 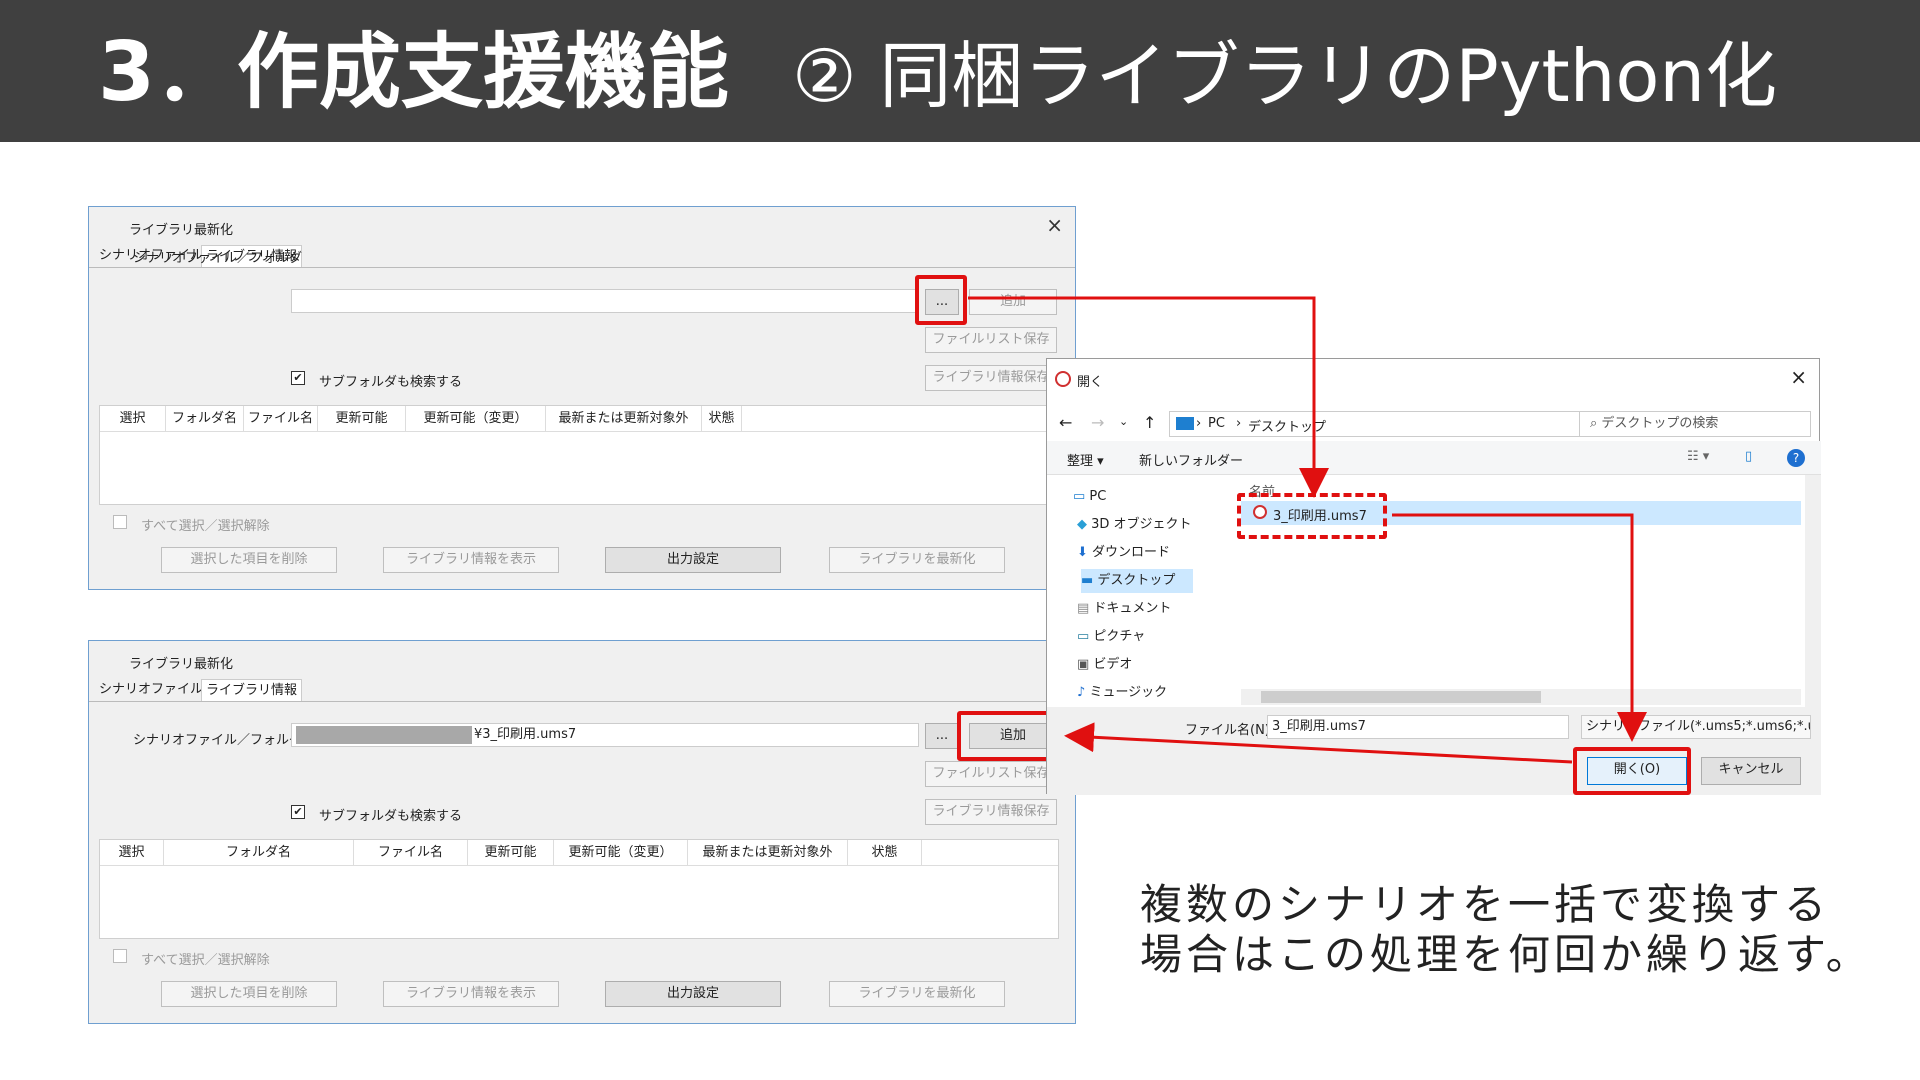 I want to click on slide-header: 3．作成支援機能 ② 同梱ライブラリのPython化, so click(x=960, y=71).